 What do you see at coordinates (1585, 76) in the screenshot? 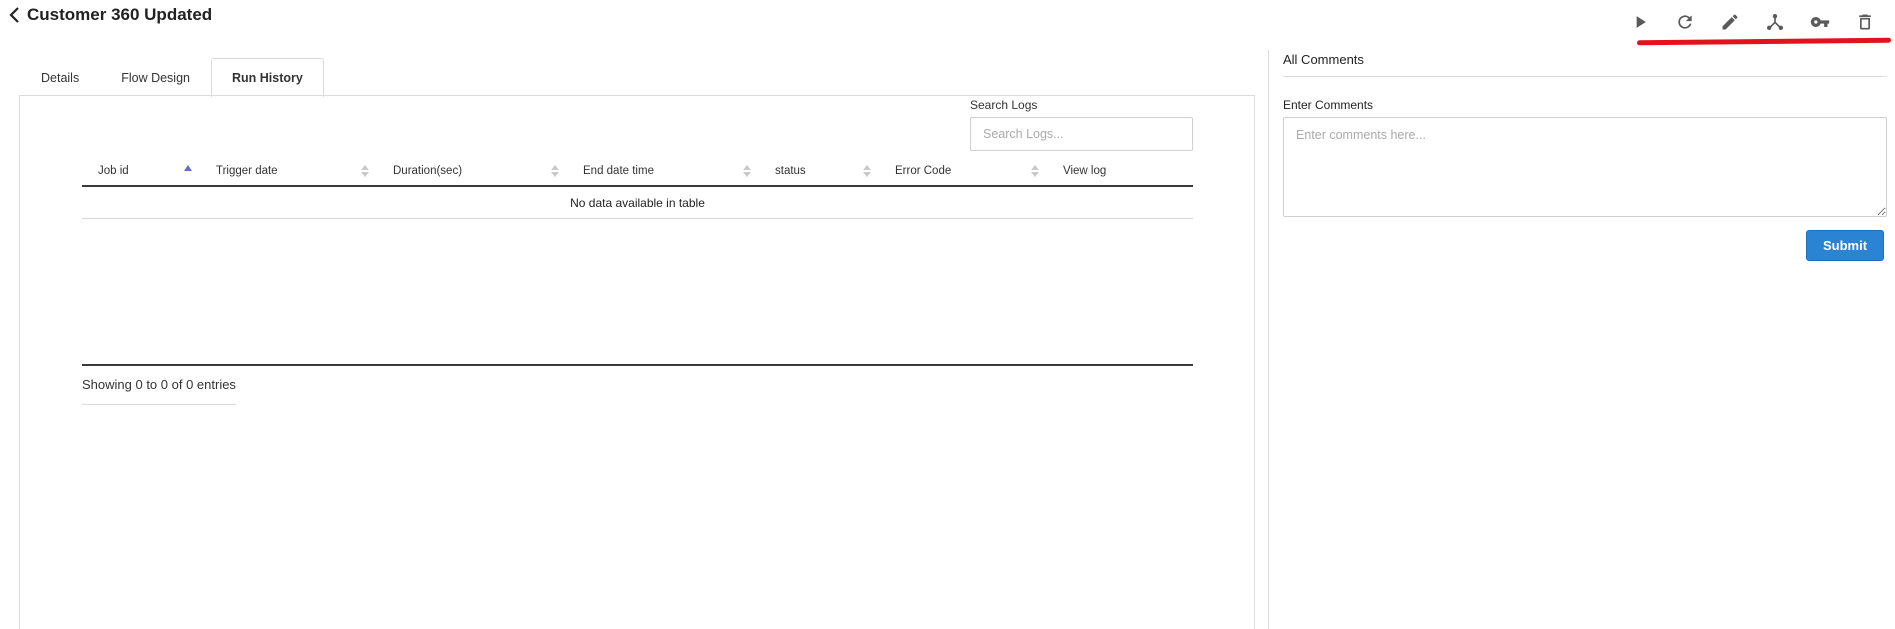
I see `comments-divider` at bounding box center [1585, 76].